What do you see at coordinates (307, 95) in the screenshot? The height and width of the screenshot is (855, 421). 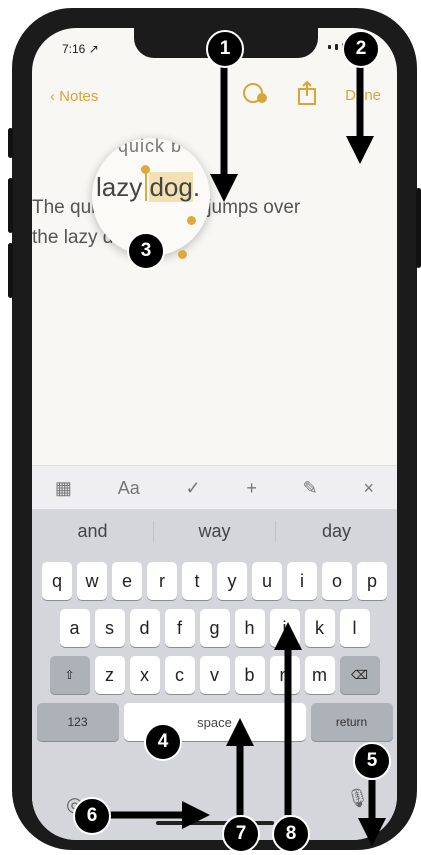 I see `share-icon` at bounding box center [307, 95].